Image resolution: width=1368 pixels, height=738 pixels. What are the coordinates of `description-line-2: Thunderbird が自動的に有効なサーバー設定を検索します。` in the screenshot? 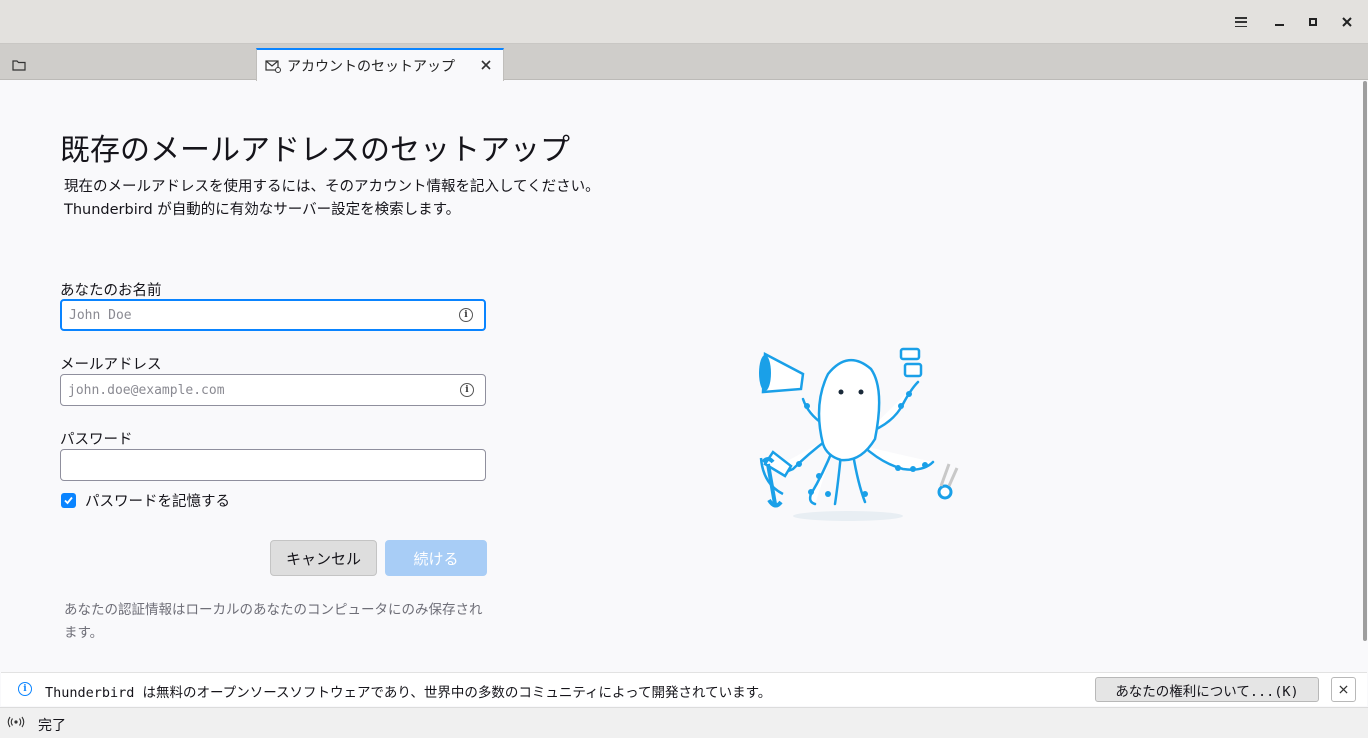 It's located at (262, 210).